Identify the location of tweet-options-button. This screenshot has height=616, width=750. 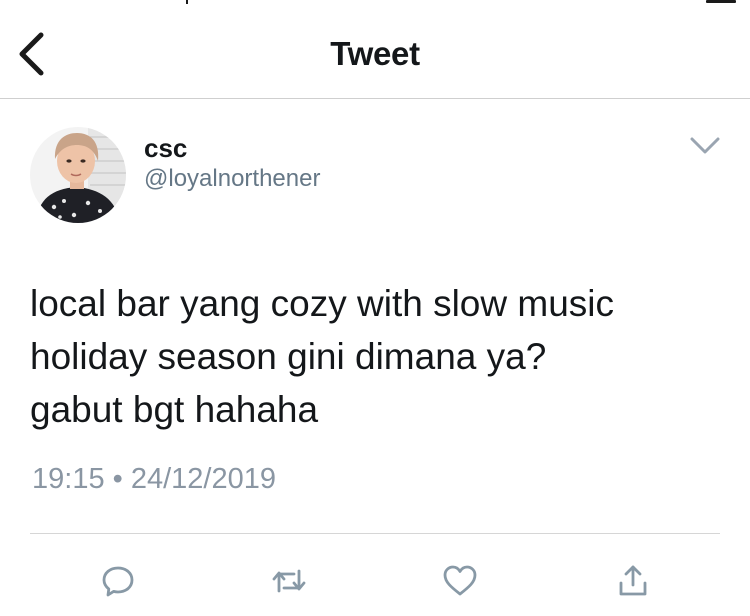
(705, 146).